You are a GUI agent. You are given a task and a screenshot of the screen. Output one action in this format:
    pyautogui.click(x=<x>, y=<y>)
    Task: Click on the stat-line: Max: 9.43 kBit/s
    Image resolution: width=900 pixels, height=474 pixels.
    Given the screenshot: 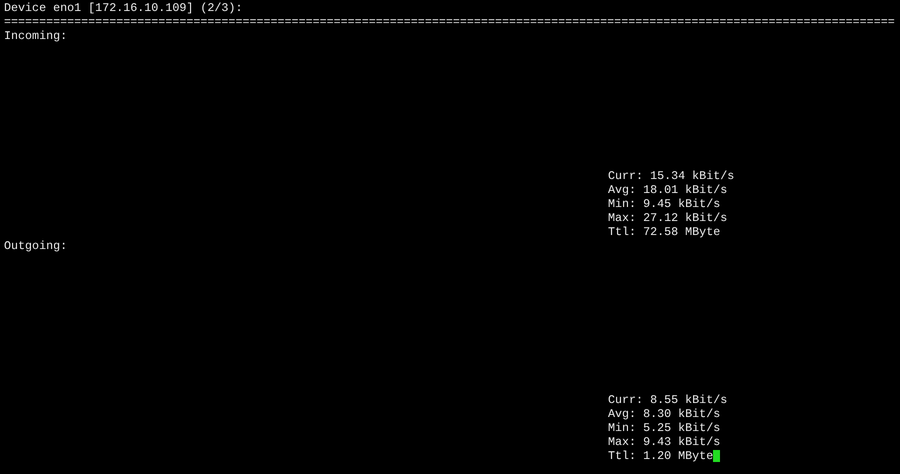 What is the action you would take?
    pyautogui.click(x=664, y=442)
    